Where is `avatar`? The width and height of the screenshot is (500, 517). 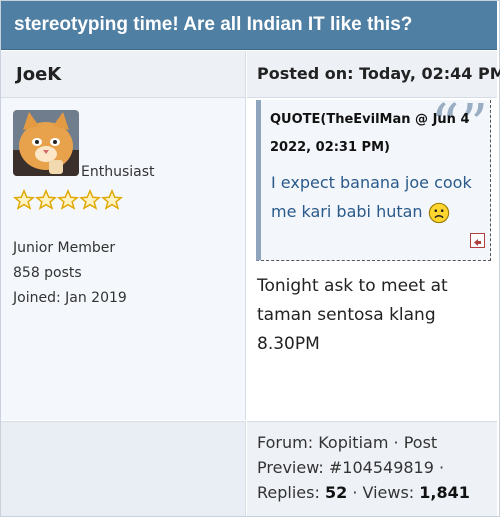 avatar is located at coordinates (46, 143).